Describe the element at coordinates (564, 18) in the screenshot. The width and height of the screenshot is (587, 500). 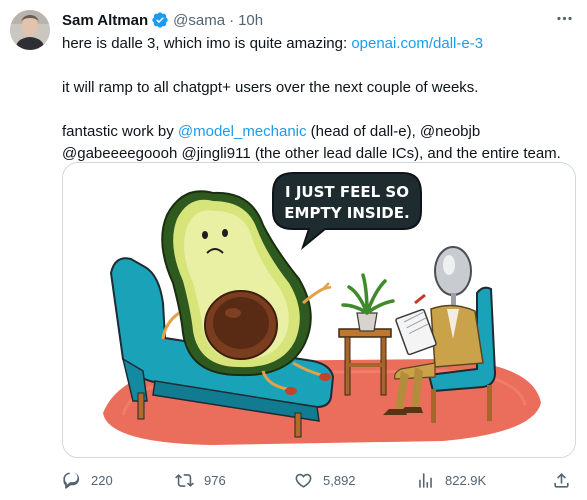
I see `more-options-icon` at that location.